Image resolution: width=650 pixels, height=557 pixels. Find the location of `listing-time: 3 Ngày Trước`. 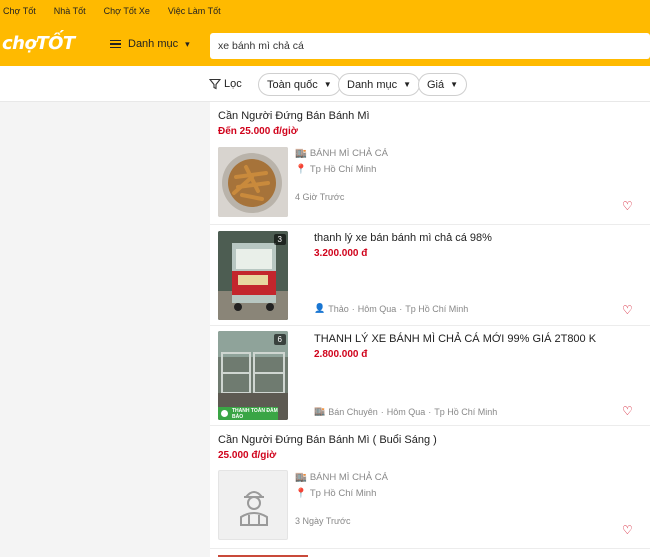

listing-time: 3 Ngày Trước is located at coordinates (323, 521).